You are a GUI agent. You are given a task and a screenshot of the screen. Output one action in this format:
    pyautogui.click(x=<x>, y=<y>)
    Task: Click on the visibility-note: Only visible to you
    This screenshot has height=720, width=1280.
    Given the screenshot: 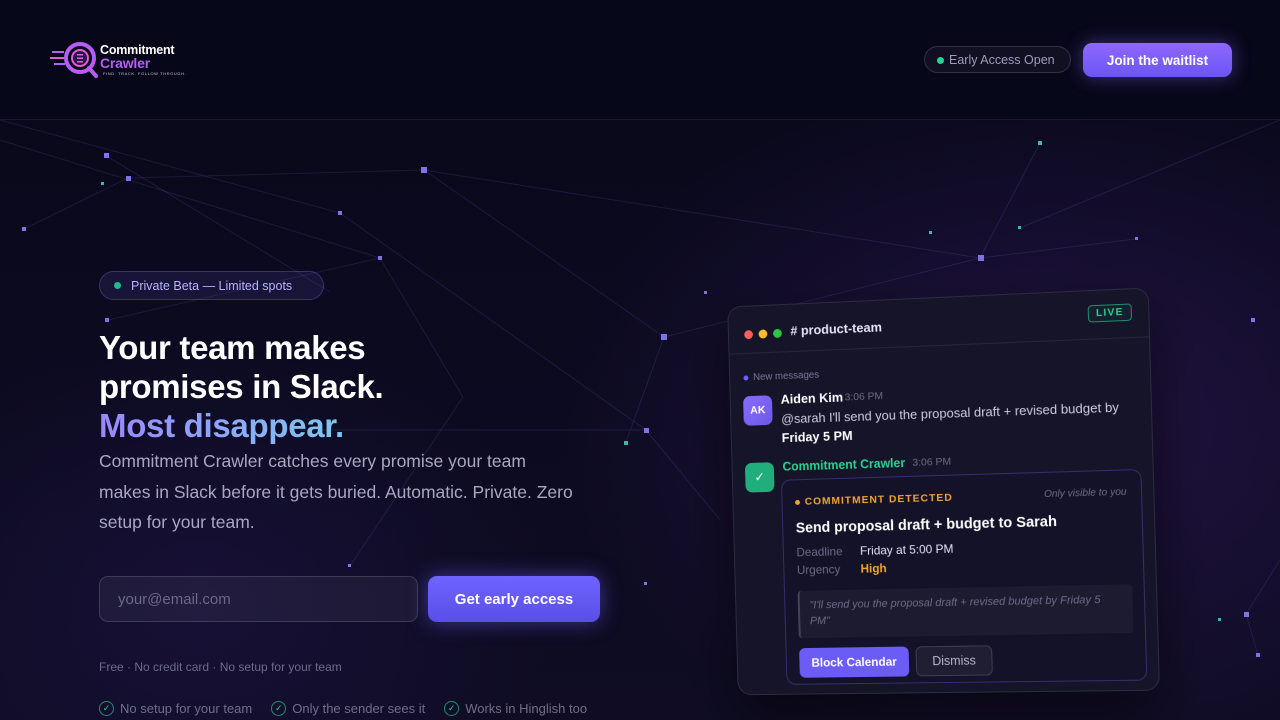 What is the action you would take?
    pyautogui.click(x=1085, y=493)
    